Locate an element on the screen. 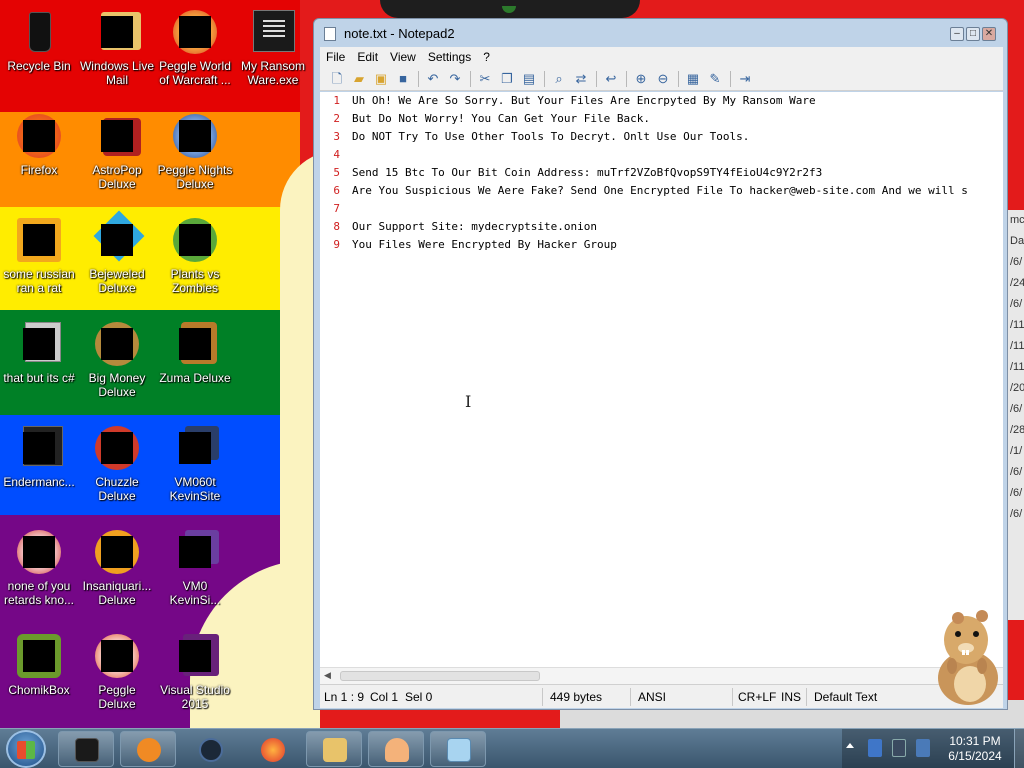 This screenshot has height=768, width=1024. desktop-icon-russian-rat: some russian ran a rat is located at coordinates (39, 255).